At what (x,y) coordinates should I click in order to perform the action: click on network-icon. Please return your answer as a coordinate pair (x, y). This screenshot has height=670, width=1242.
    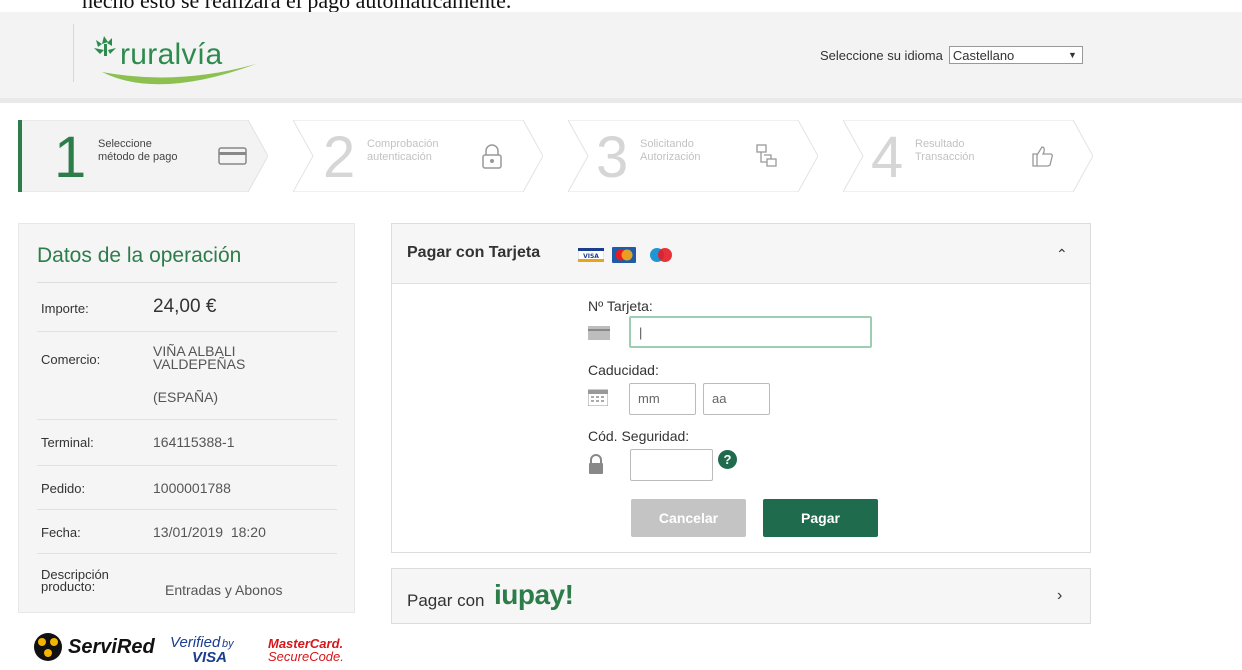
    Looking at the image, I should click on (766, 155).